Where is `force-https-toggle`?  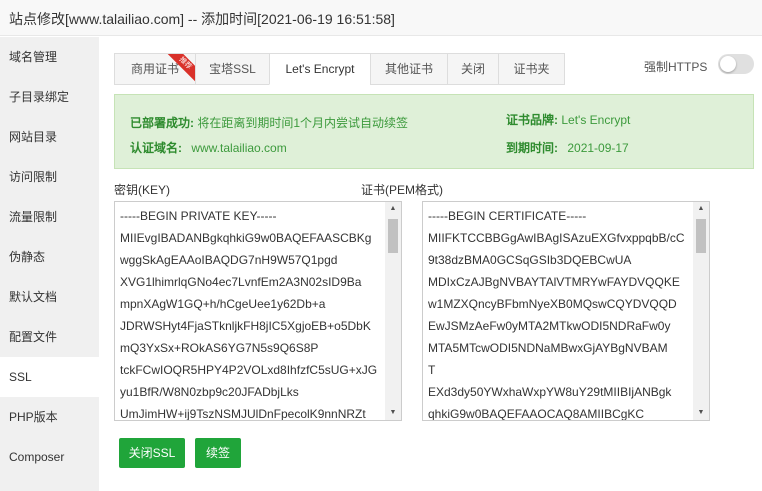 force-https-toggle is located at coordinates (736, 64).